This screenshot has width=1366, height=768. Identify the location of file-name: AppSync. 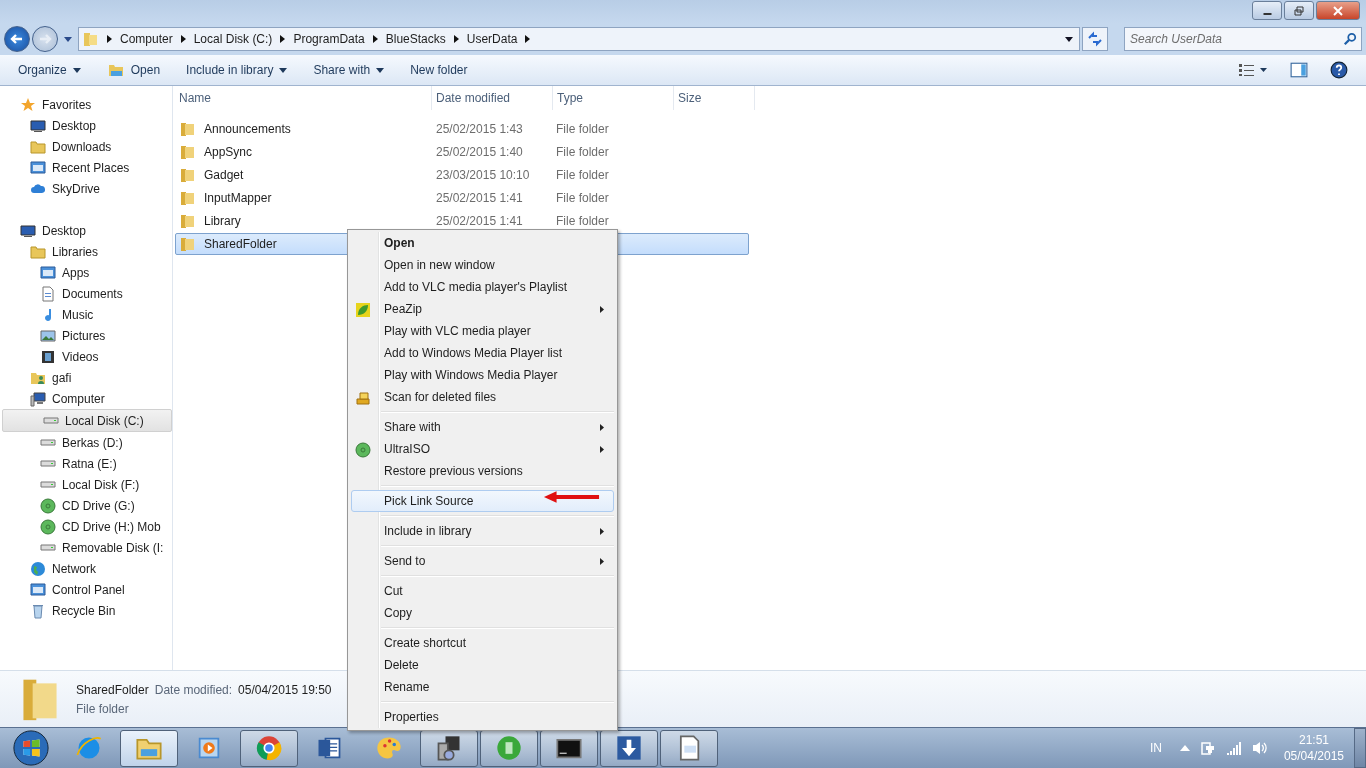
(228, 152).